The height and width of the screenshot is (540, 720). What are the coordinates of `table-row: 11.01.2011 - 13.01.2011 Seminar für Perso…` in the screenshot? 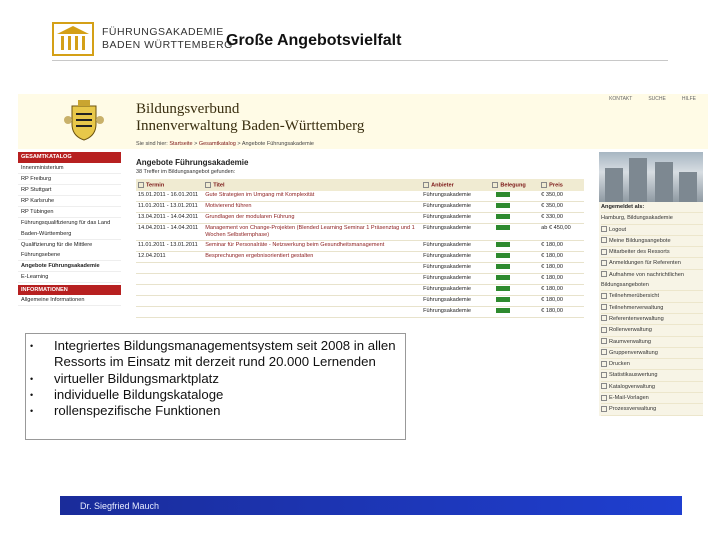 It's located at (360, 246).